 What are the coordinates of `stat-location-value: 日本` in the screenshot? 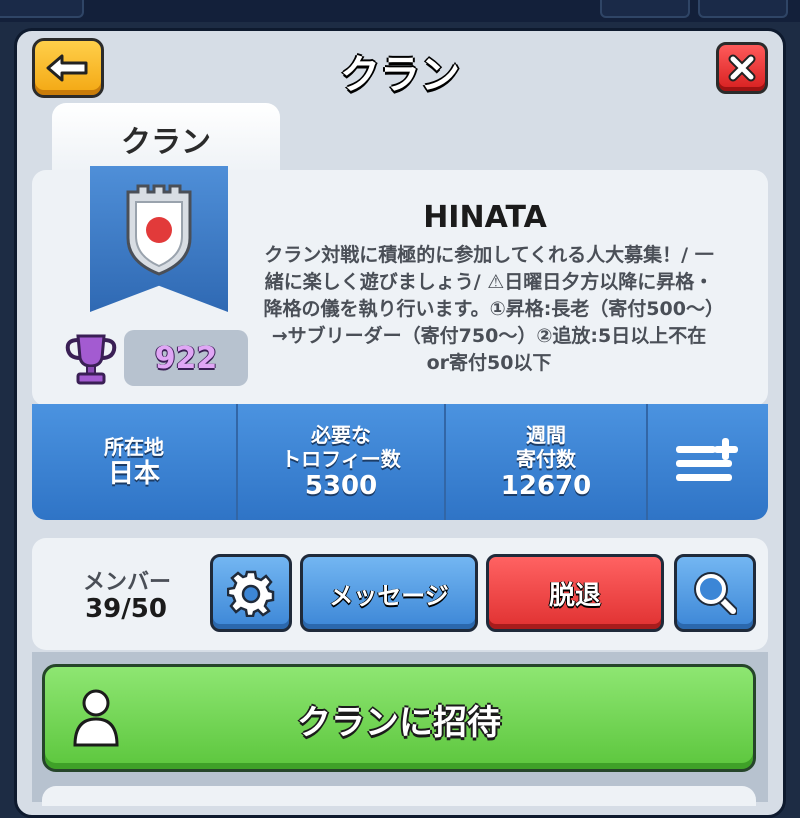 It's located at (133, 474).